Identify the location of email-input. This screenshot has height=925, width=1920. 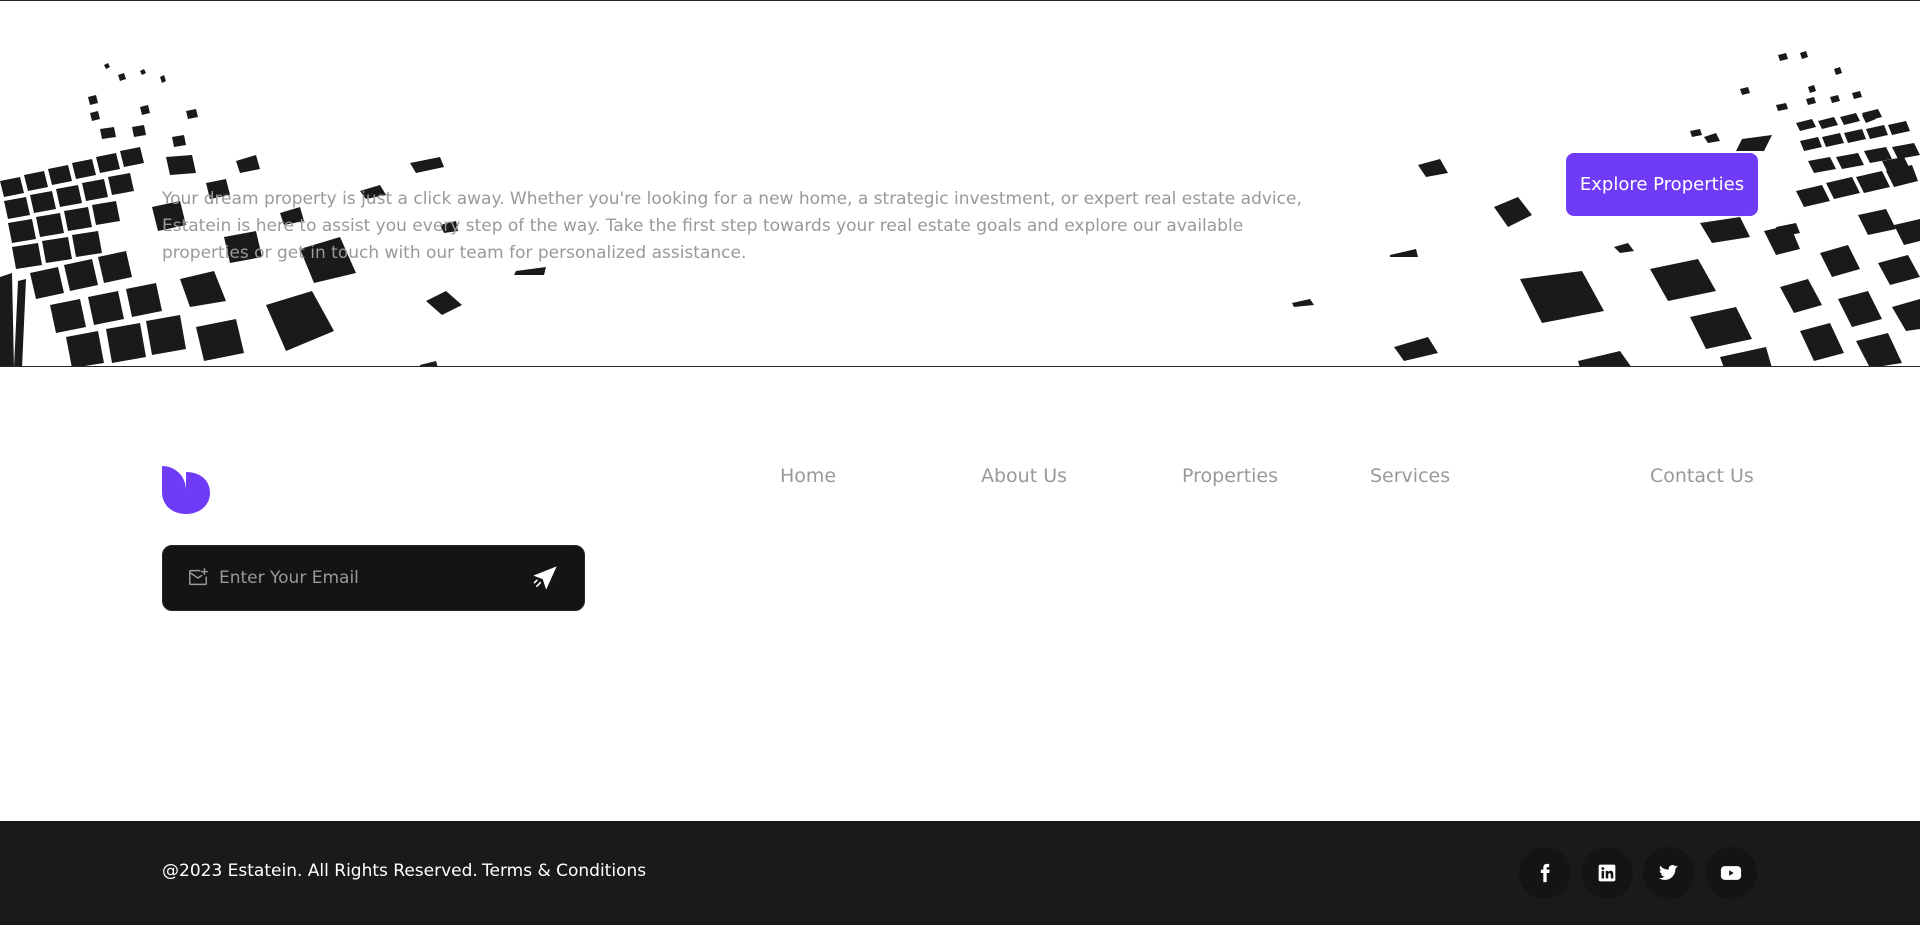
(374, 578).